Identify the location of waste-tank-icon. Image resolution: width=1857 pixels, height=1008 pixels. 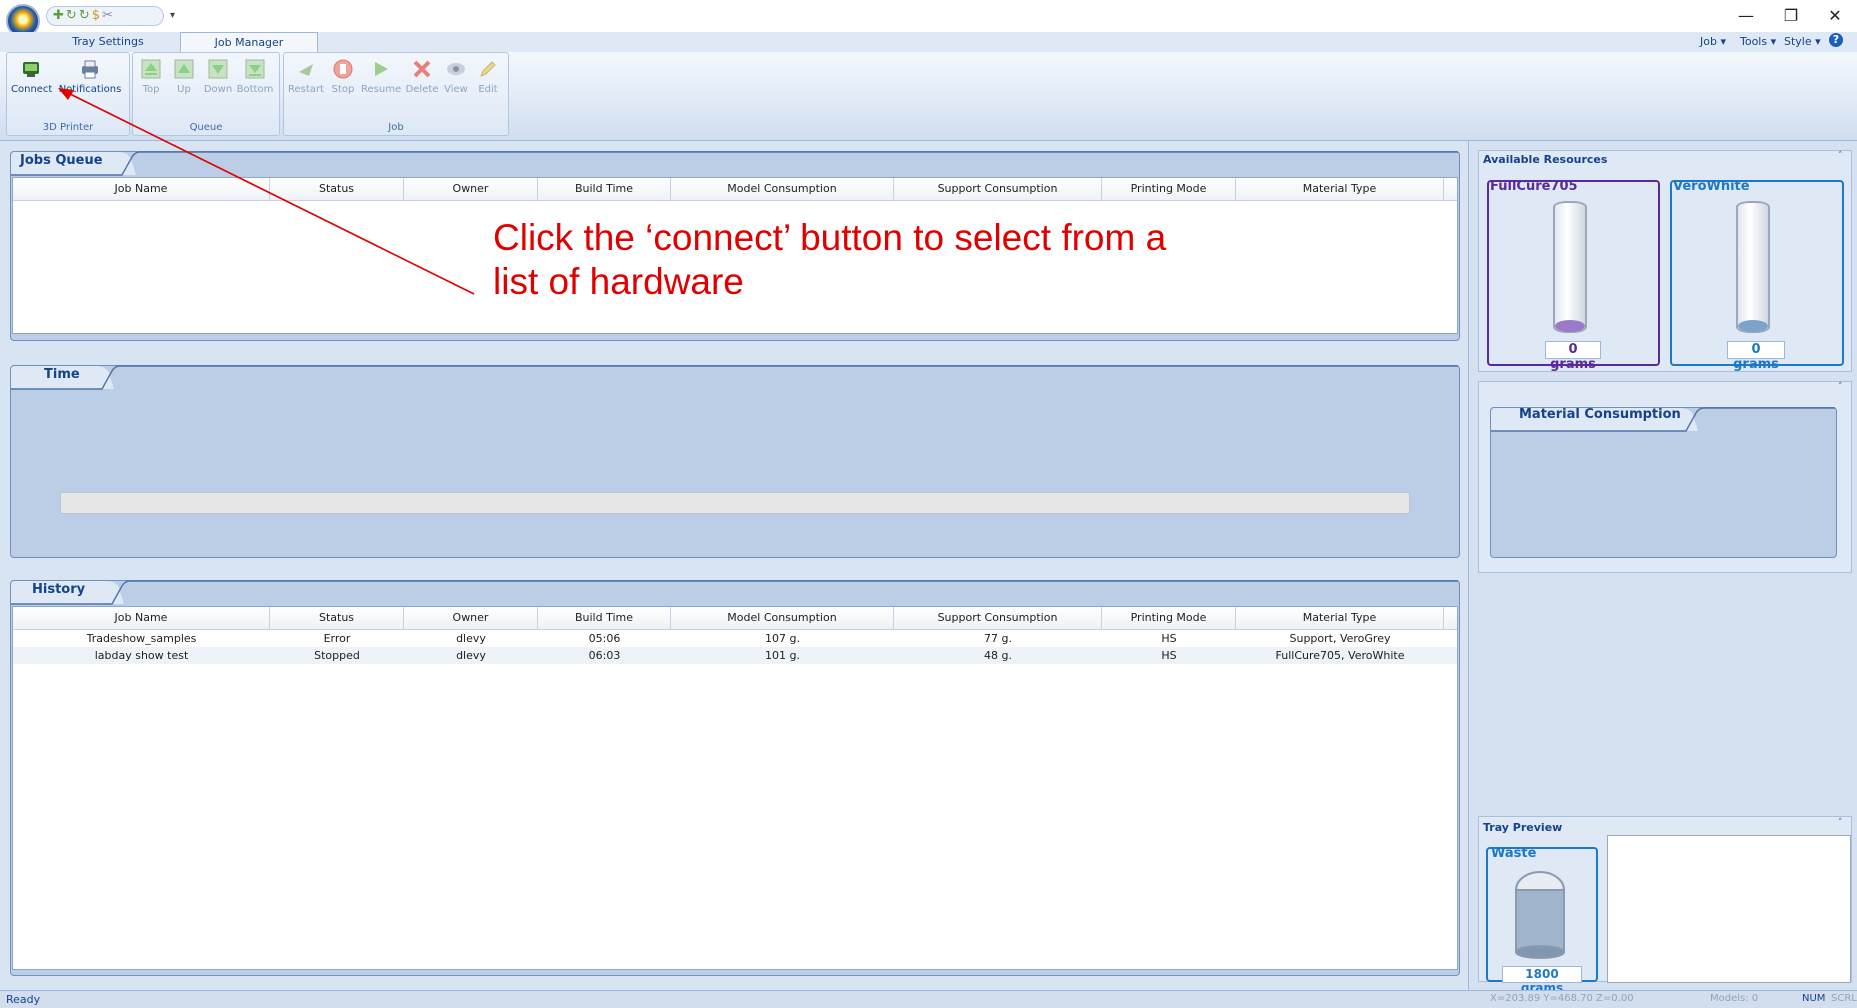
(1540, 915).